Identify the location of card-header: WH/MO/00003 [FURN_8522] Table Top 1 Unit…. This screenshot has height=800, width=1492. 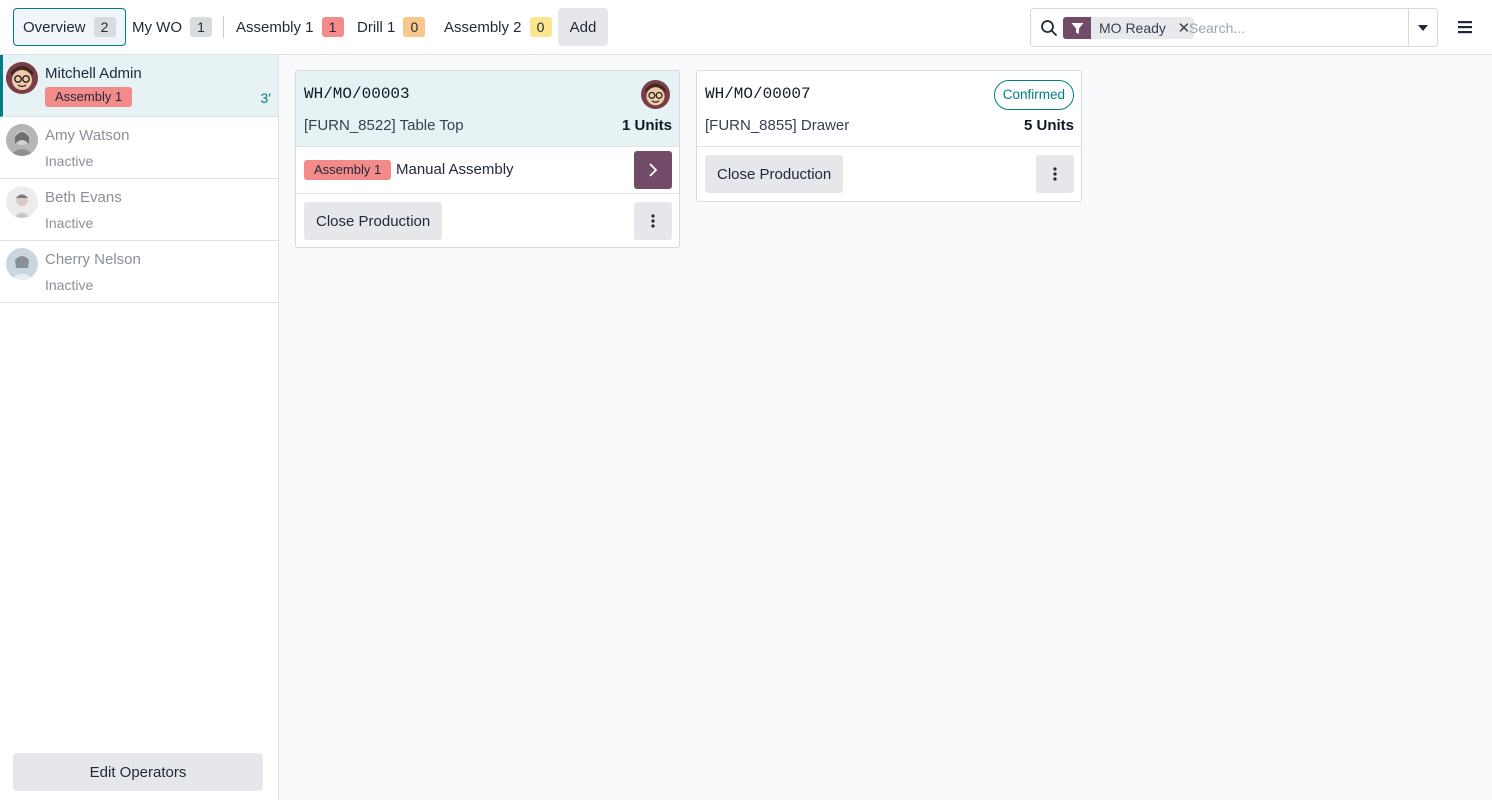
(487, 109).